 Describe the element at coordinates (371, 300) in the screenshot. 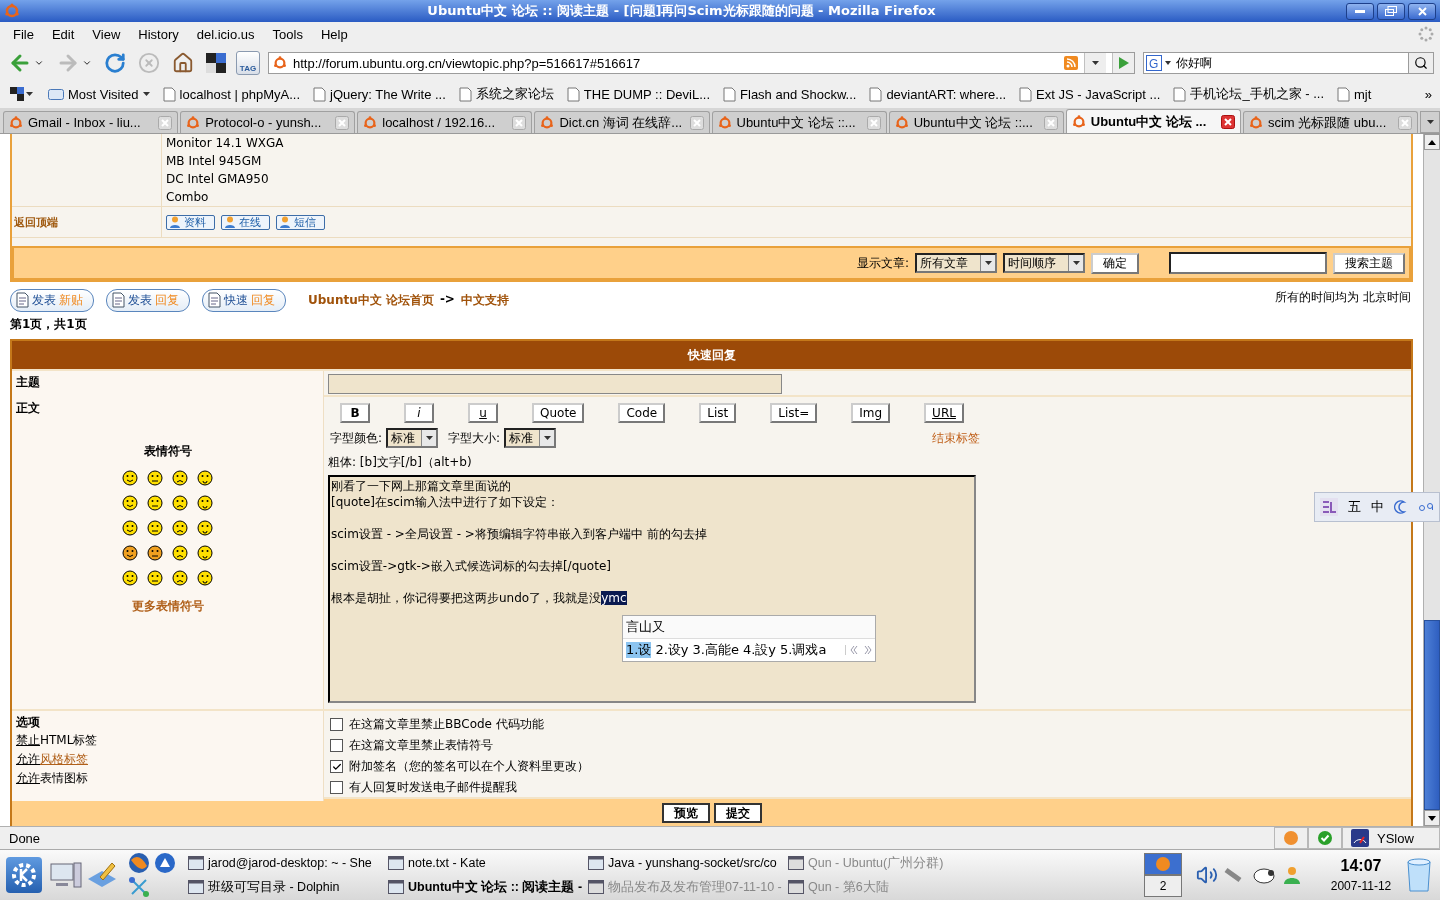

I see `forum-home-link: Ubuntu中文 论坛首页` at that location.